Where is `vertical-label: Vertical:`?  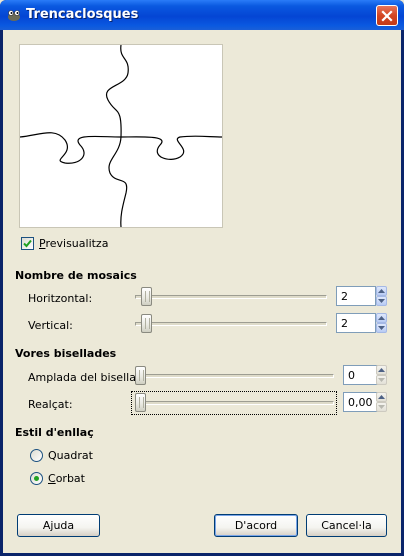 vertical-label: Vertical: is located at coordinates (50, 325).